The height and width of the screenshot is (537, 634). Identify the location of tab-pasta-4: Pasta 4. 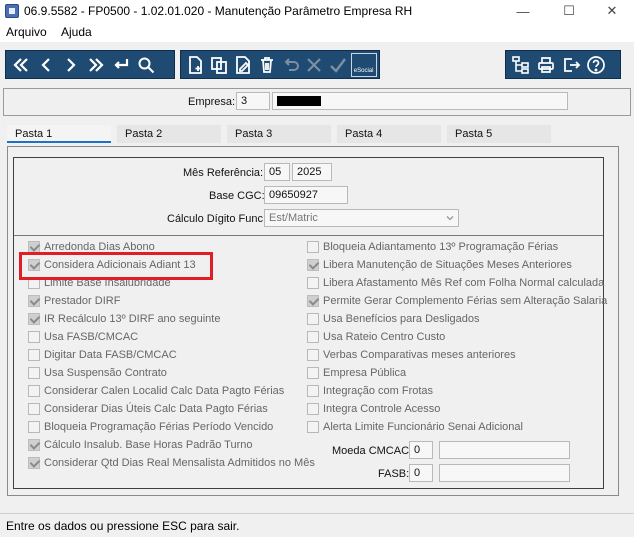
(389, 134).